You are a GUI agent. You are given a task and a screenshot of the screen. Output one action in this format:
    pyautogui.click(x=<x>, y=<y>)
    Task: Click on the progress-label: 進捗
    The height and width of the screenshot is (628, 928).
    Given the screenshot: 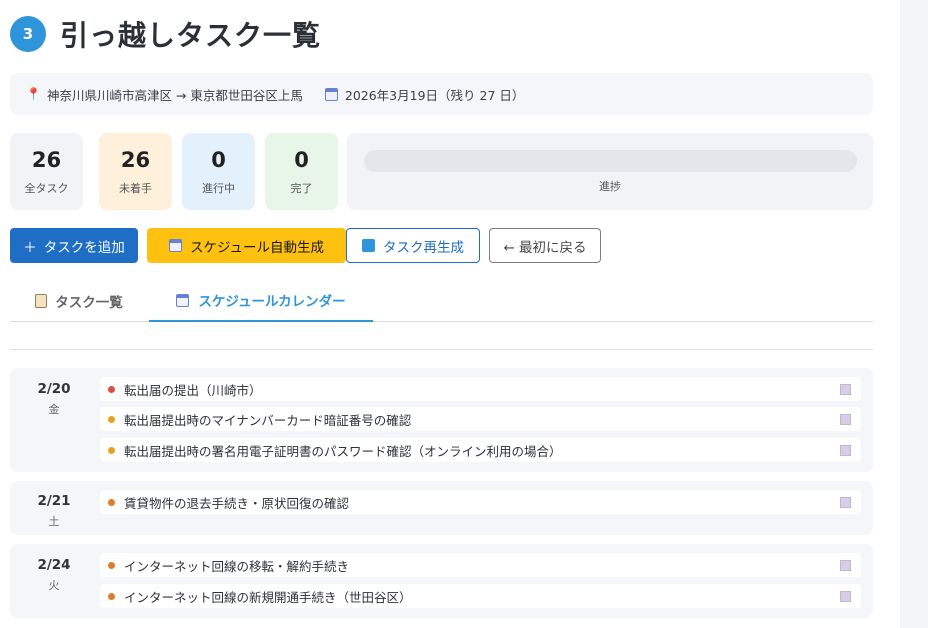 What is the action you would take?
    pyautogui.click(x=610, y=186)
    